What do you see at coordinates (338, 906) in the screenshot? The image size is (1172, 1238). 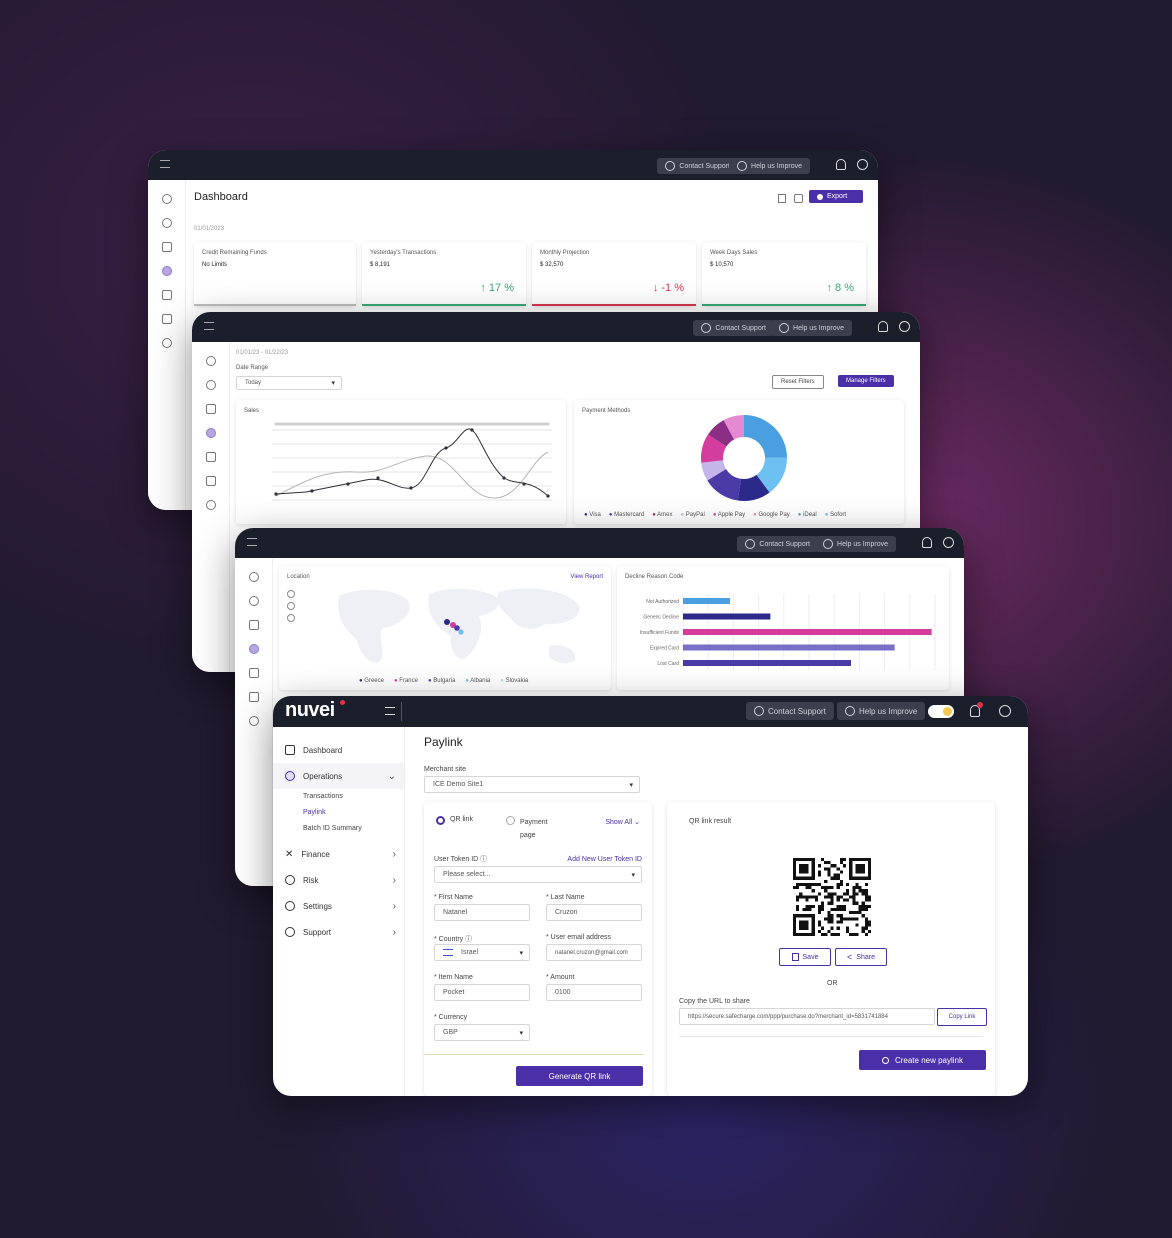 I see `sidebar-item-settings: Settings ›` at bounding box center [338, 906].